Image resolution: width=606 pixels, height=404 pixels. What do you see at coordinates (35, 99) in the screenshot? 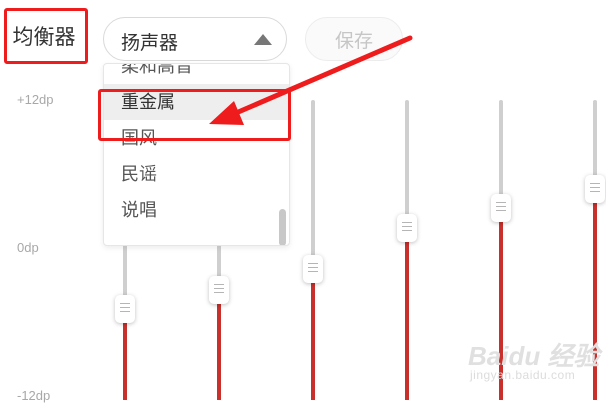
I see `scale-max-label: +12dp` at bounding box center [35, 99].